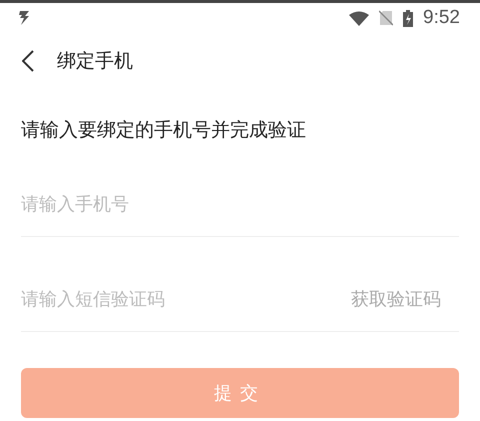 The width and height of the screenshot is (480, 421). I want to click on back-icon, so click(28, 61).